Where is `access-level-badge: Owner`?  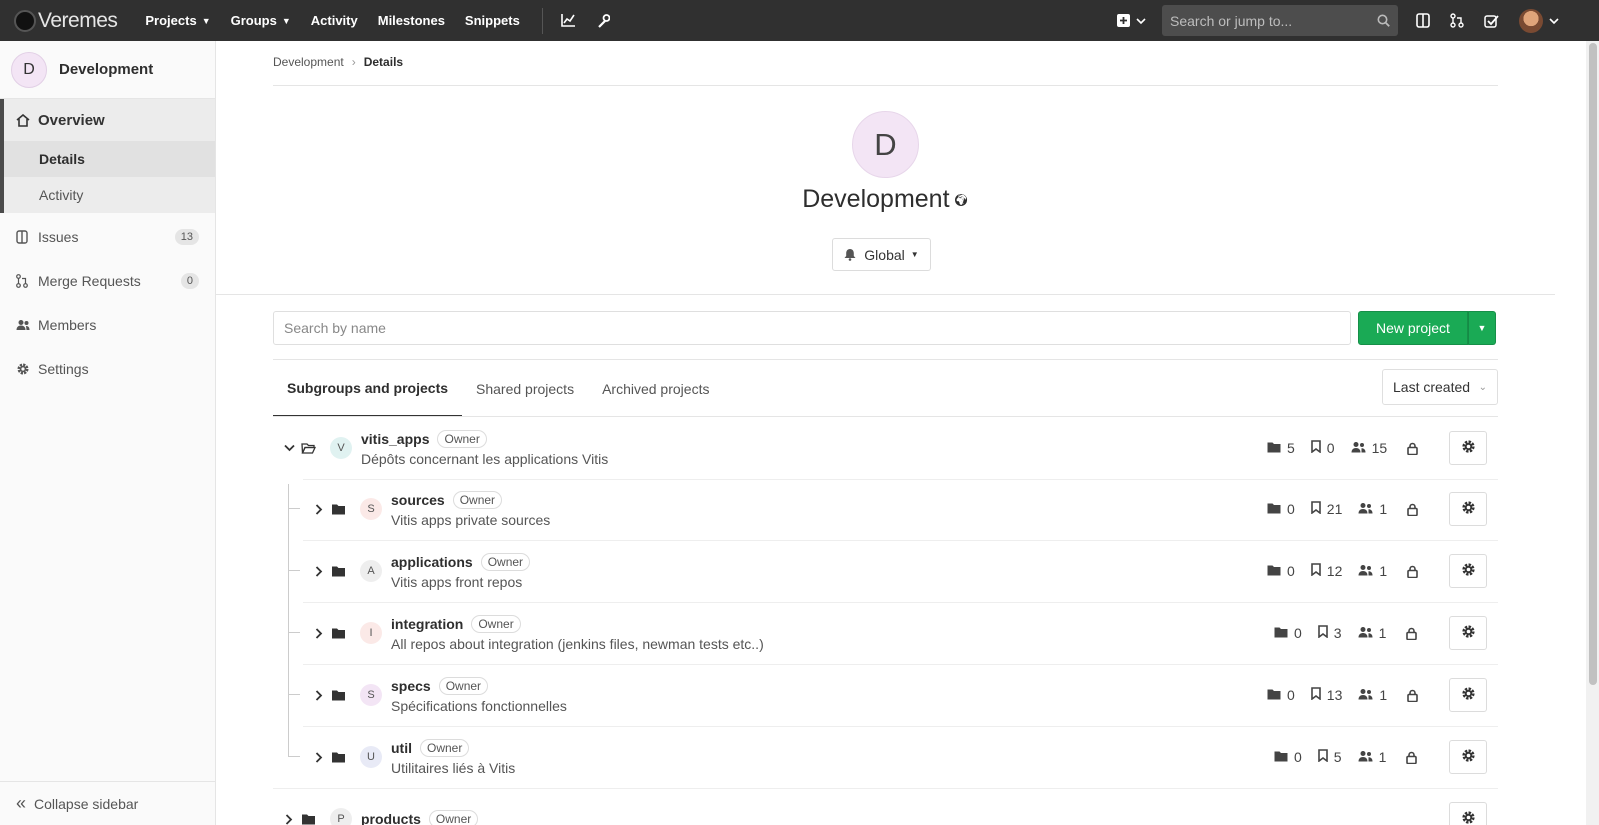
access-level-badge: Owner is located at coordinates (477, 499).